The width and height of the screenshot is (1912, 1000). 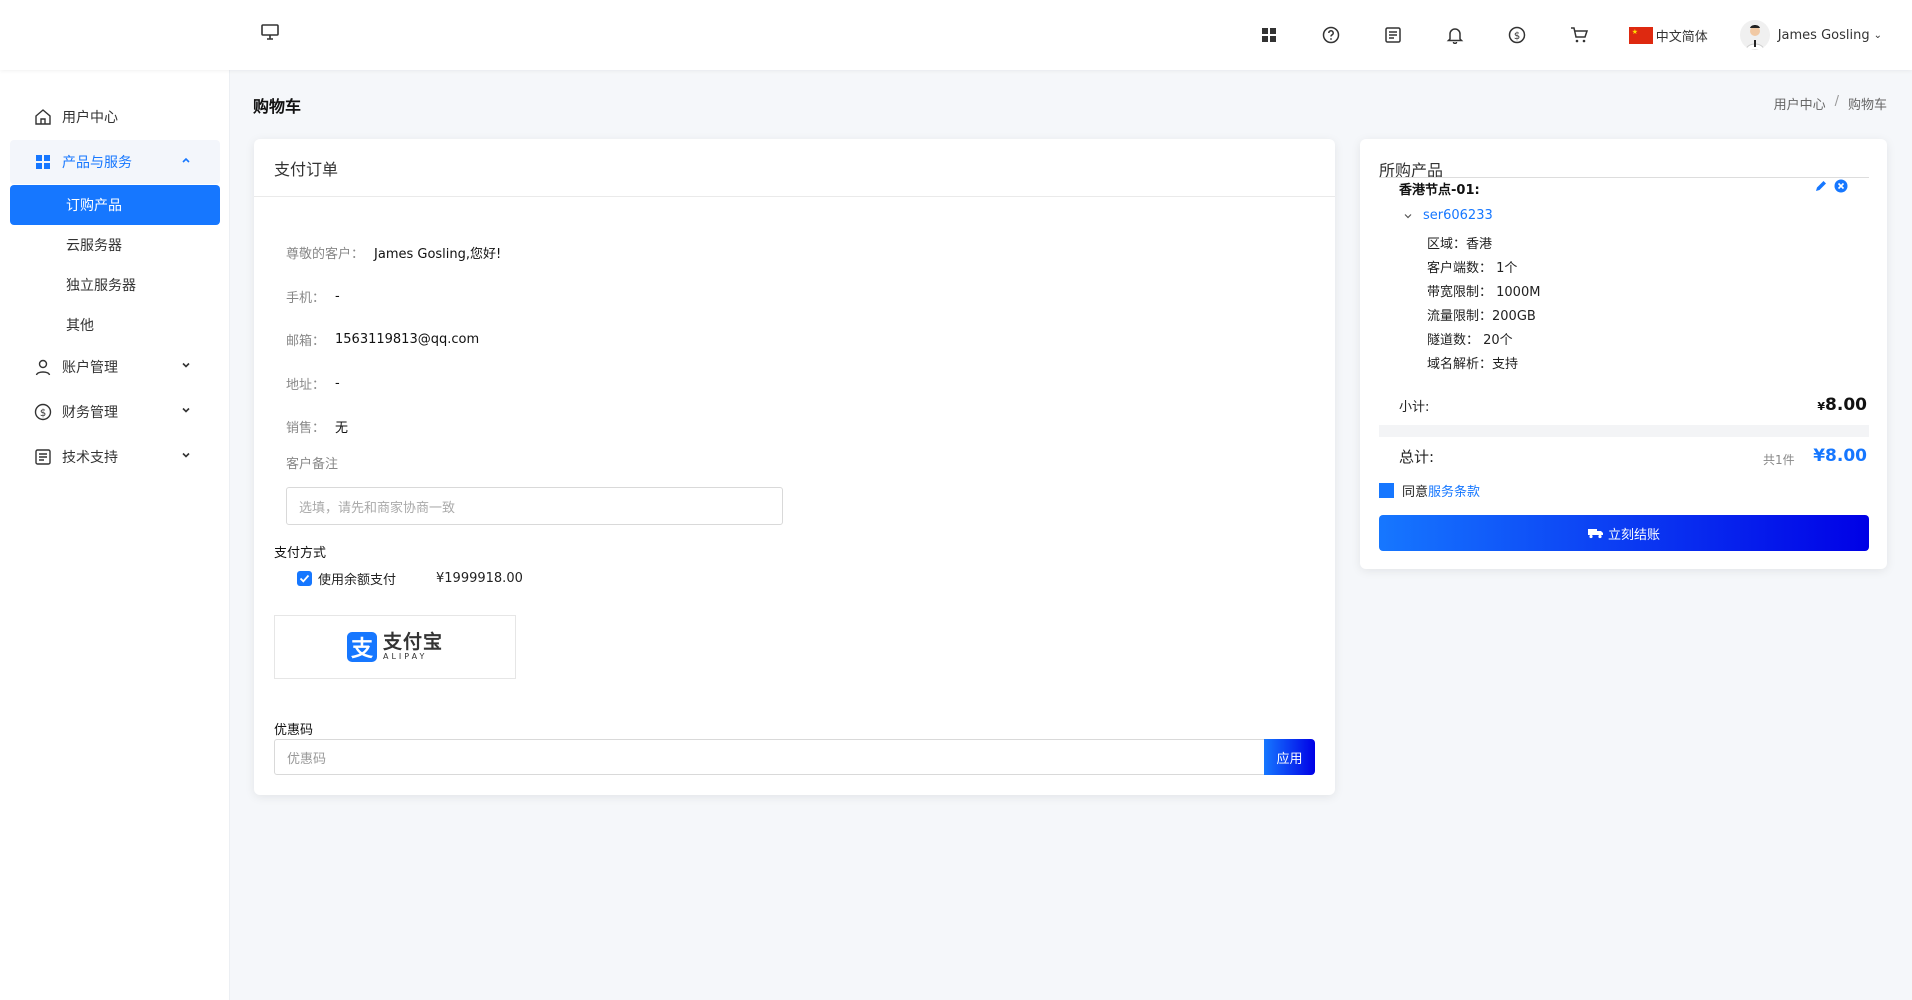 What do you see at coordinates (43, 117) in the screenshot?
I see `home-icon` at bounding box center [43, 117].